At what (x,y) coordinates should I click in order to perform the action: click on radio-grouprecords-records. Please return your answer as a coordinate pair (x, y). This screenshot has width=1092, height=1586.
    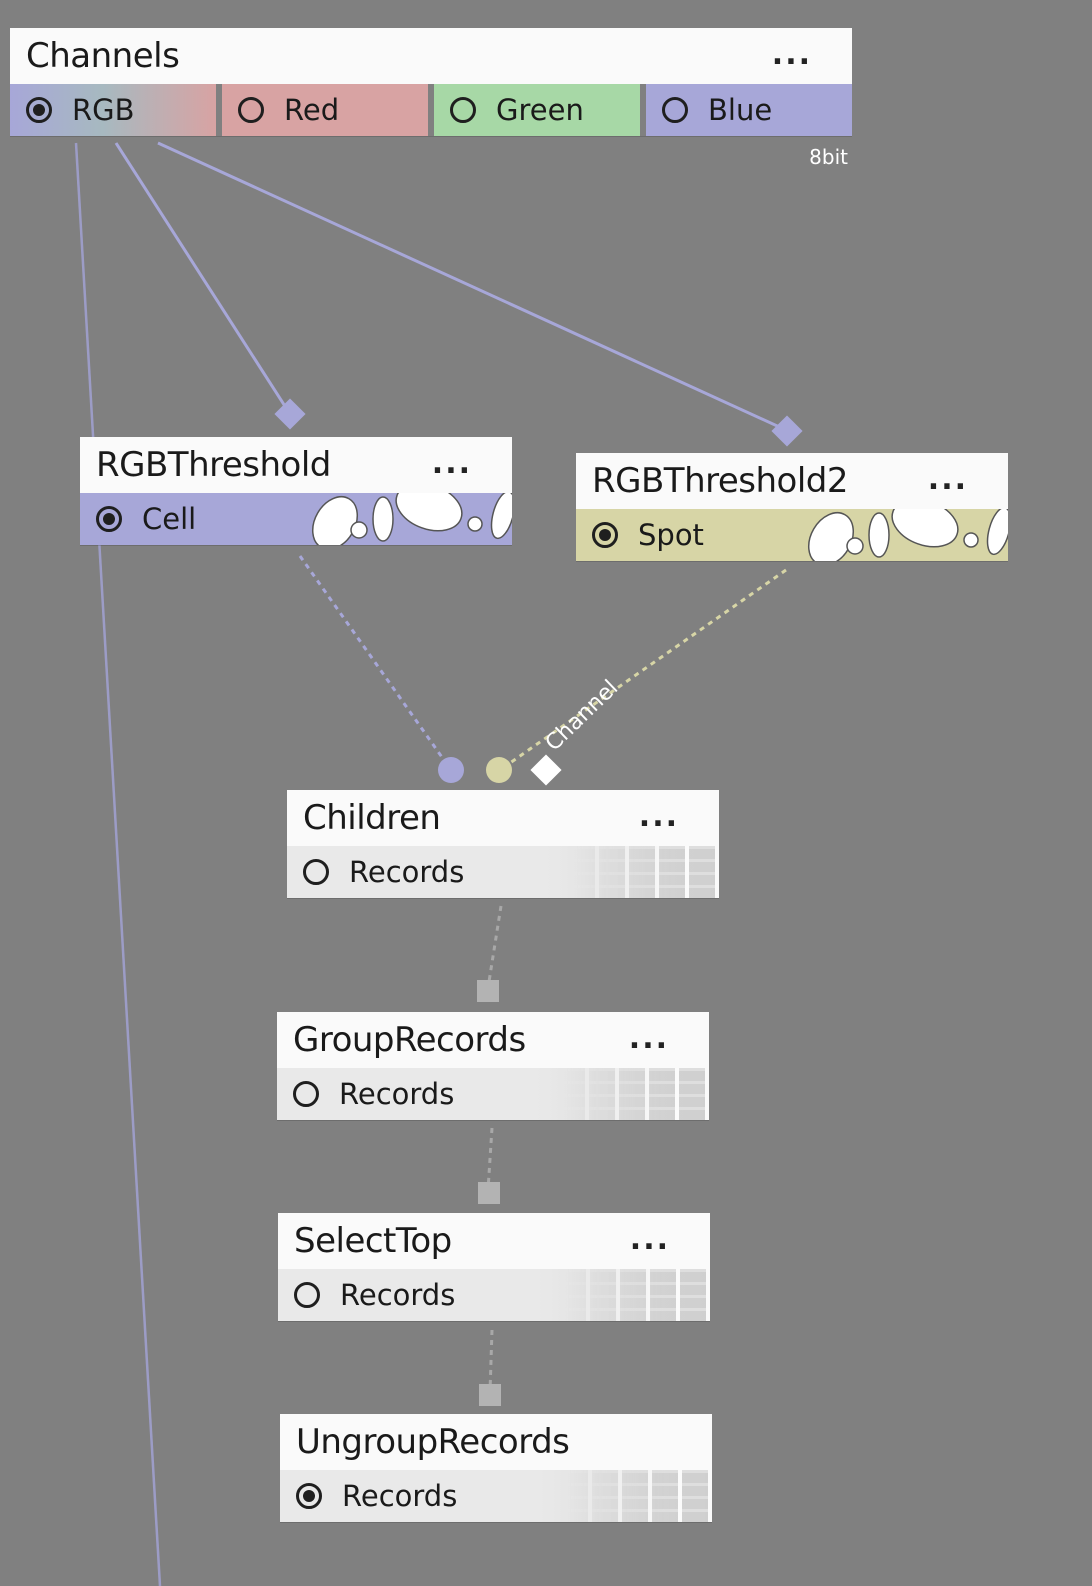
    Looking at the image, I should click on (306, 1094).